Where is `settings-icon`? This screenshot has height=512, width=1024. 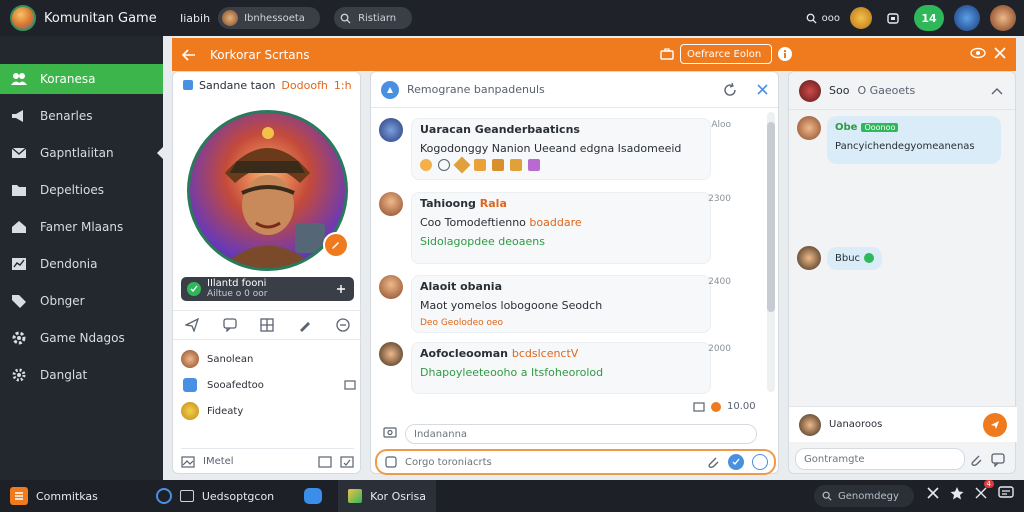
settings-icon is located at coordinates (19, 375).